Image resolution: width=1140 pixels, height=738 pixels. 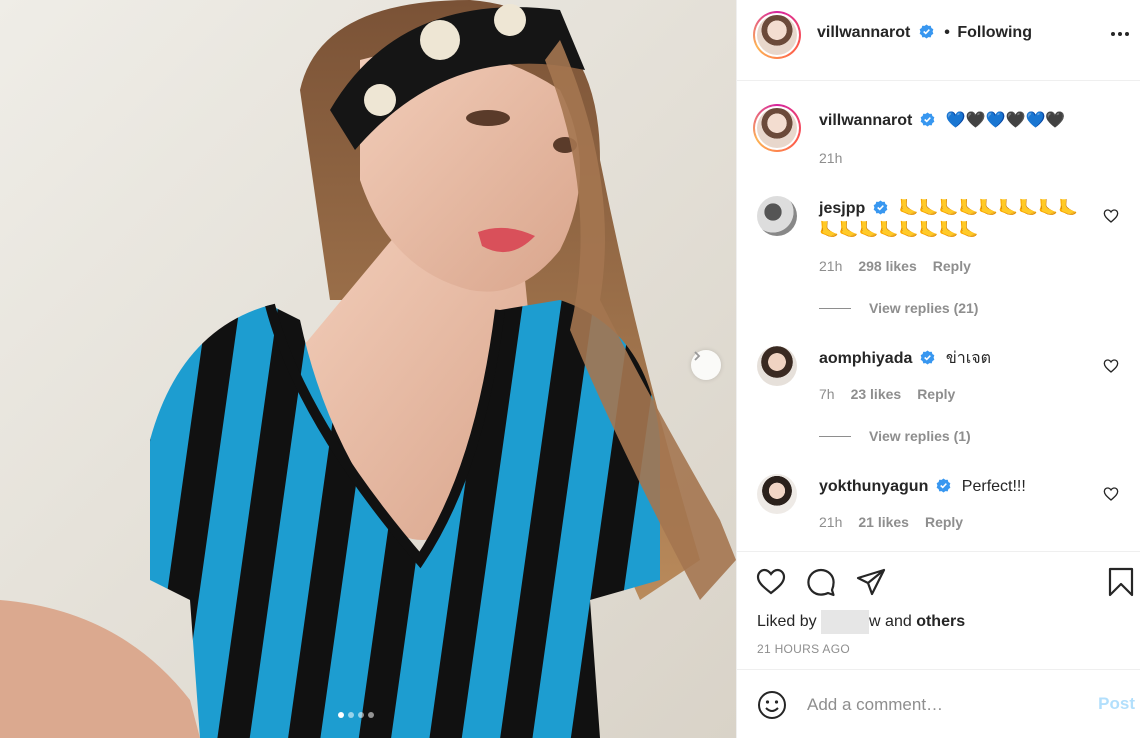 I want to click on post-header: villwannarot • Following, so click(x=938, y=40).